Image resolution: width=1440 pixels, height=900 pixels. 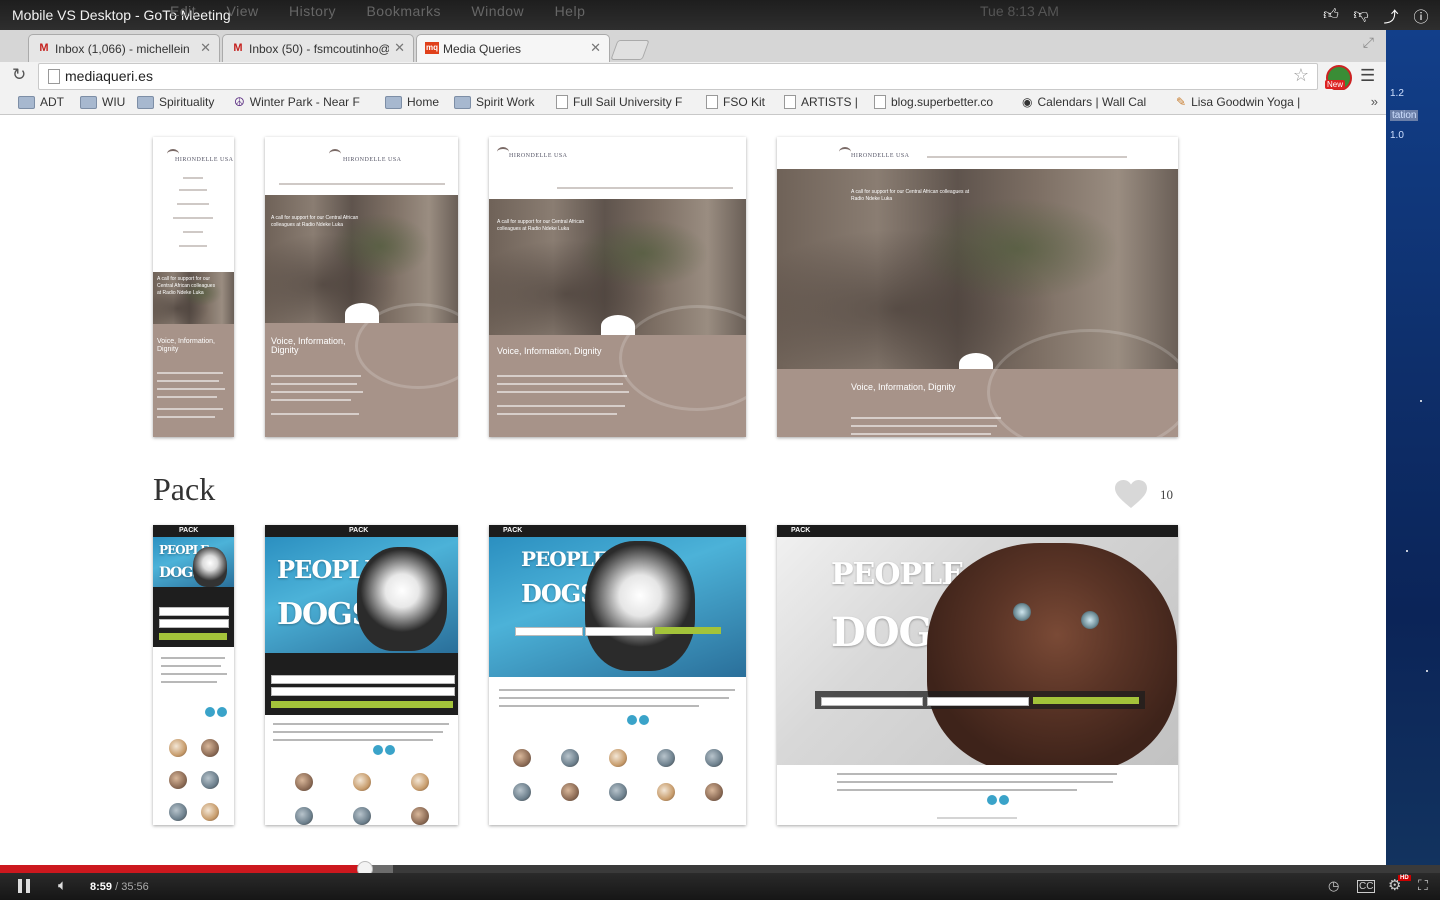 I want to click on tab-label: Media Queries, so click(x=482, y=49).